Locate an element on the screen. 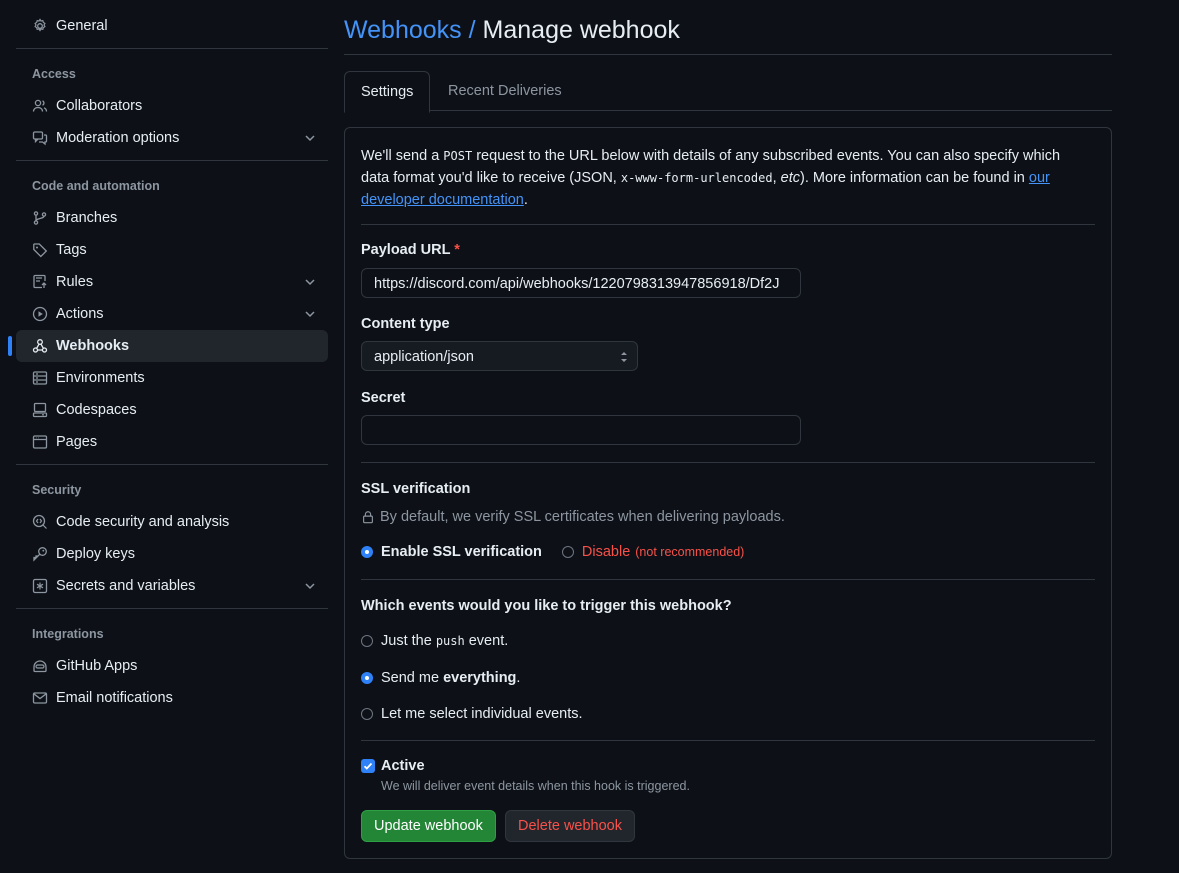  sidebar-item-label: Actions is located at coordinates (80, 314).